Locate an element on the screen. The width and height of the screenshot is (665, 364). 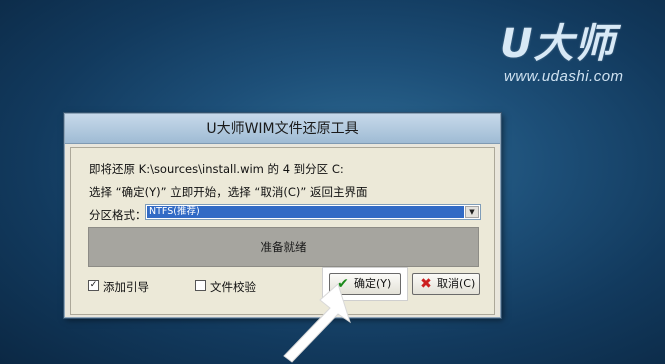
pointer-arrow-icon is located at coordinates (317, 323).